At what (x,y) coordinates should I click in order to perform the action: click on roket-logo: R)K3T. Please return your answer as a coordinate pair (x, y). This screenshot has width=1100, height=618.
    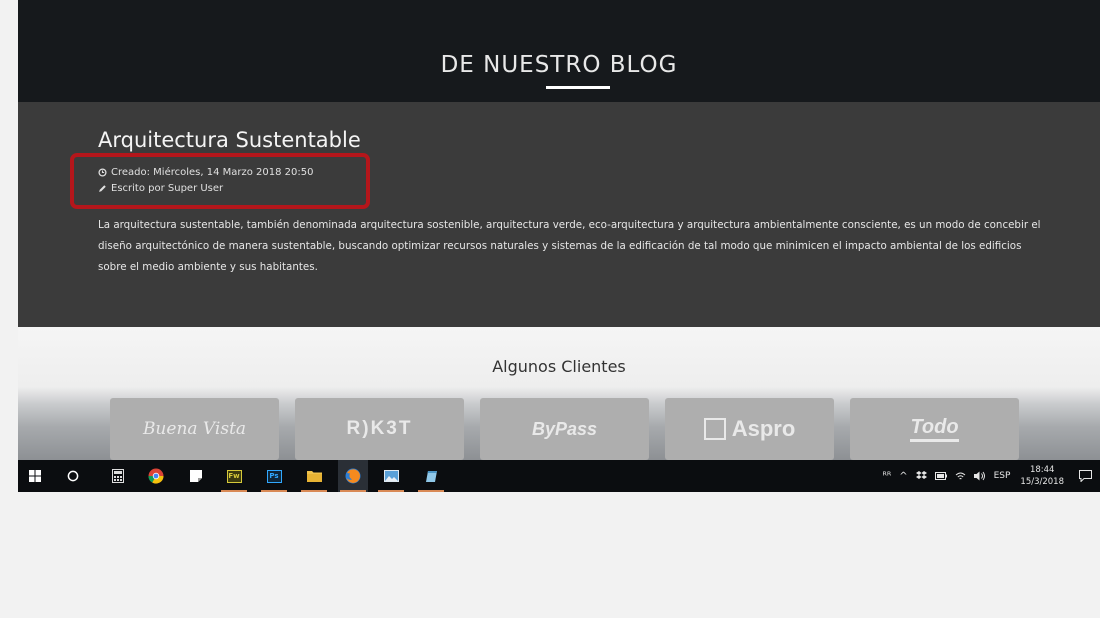
    Looking at the image, I should click on (379, 428).